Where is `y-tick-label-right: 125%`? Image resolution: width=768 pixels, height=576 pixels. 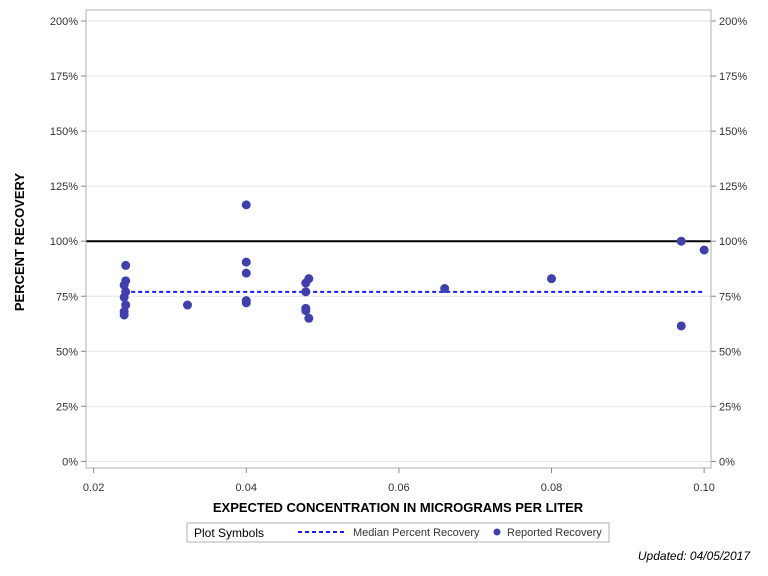
y-tick-label-right: 125% is located at coordinates (733, 187).